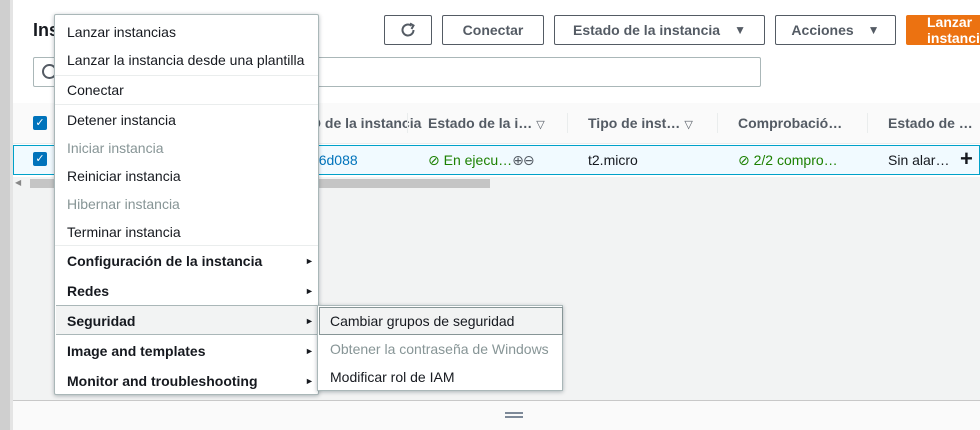 The height and width of the screenshot is (430, 980). Describe the element at coordinates (18, 182) in the screenshot. I see `scroll-left-icon: ◀` at that location.